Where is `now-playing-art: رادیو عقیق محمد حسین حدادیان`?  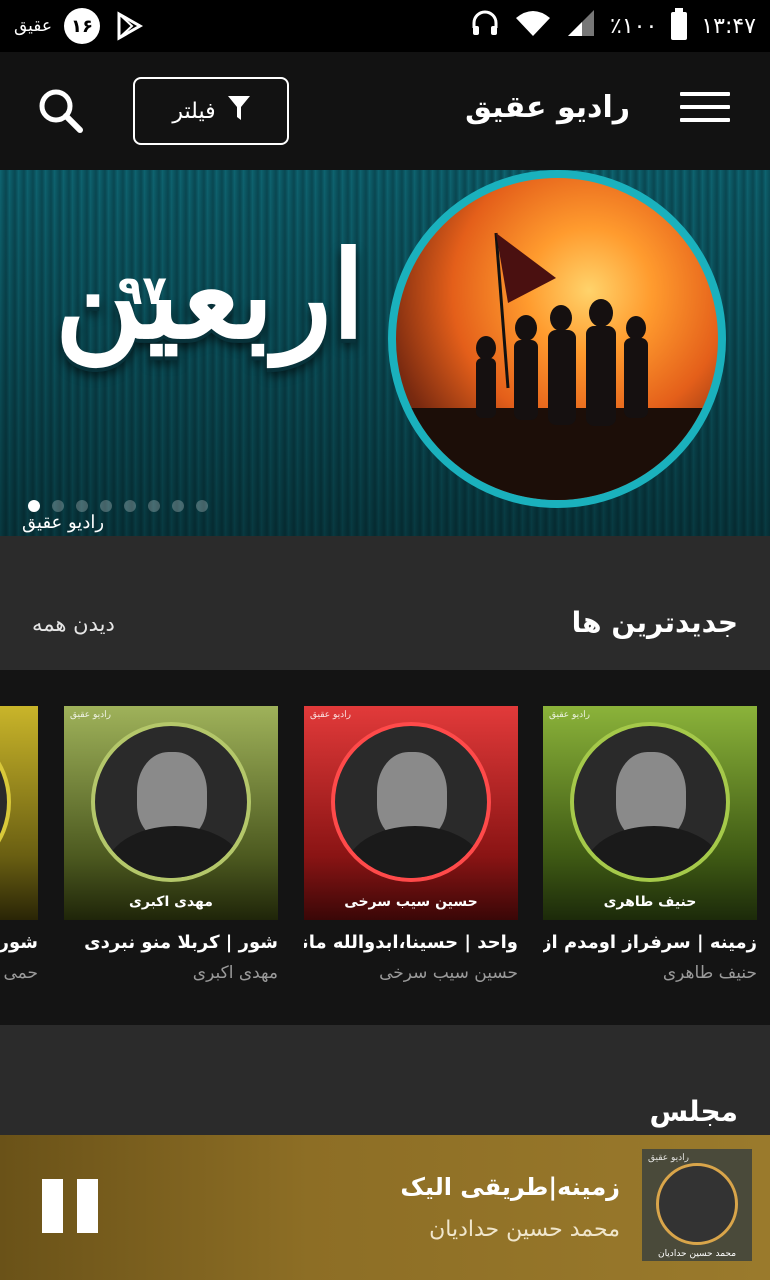
now-playing-art: رادیو عقیق محمد حسین حدادیان is located at coordinates (697, 1205).